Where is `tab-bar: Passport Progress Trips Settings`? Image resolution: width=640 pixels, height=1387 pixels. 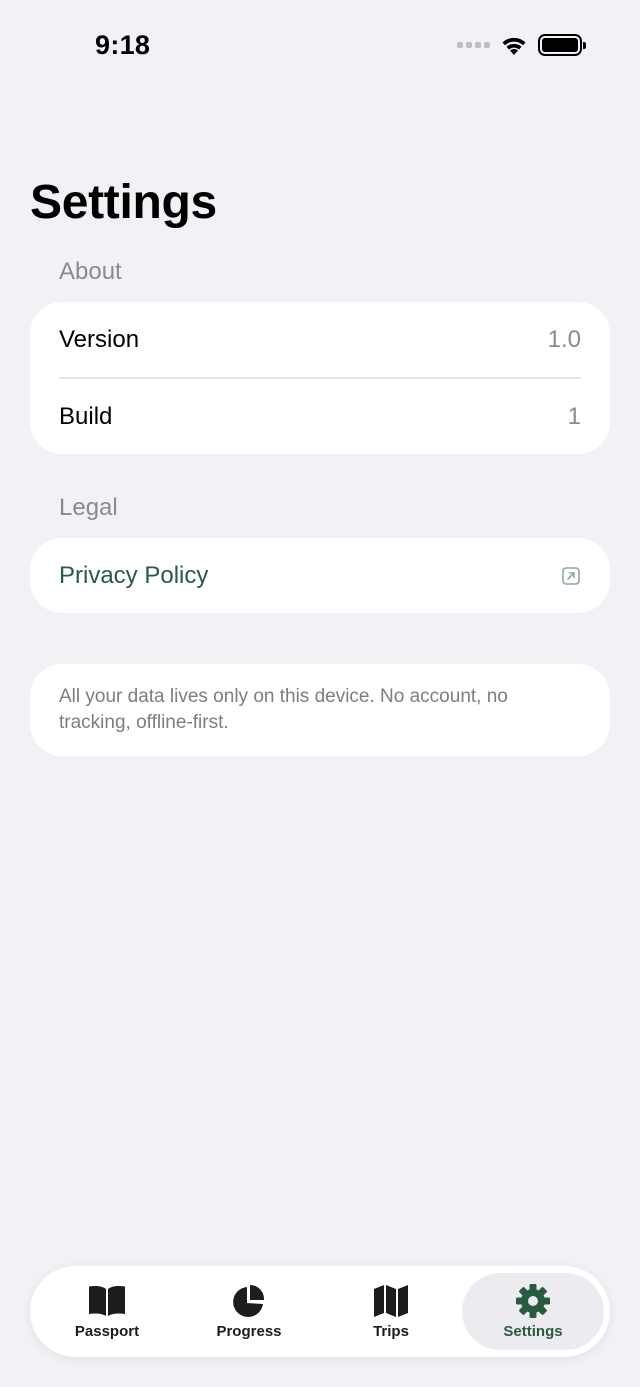 tab-bar: Passport Progress Trips Settings is located at coordinates (320, 1311).